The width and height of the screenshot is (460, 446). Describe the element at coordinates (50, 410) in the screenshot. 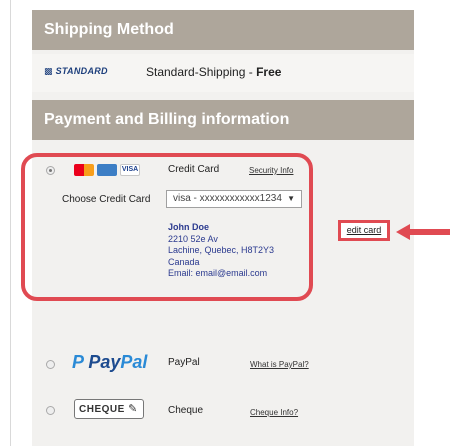

I see `cheque-radio` at that location.